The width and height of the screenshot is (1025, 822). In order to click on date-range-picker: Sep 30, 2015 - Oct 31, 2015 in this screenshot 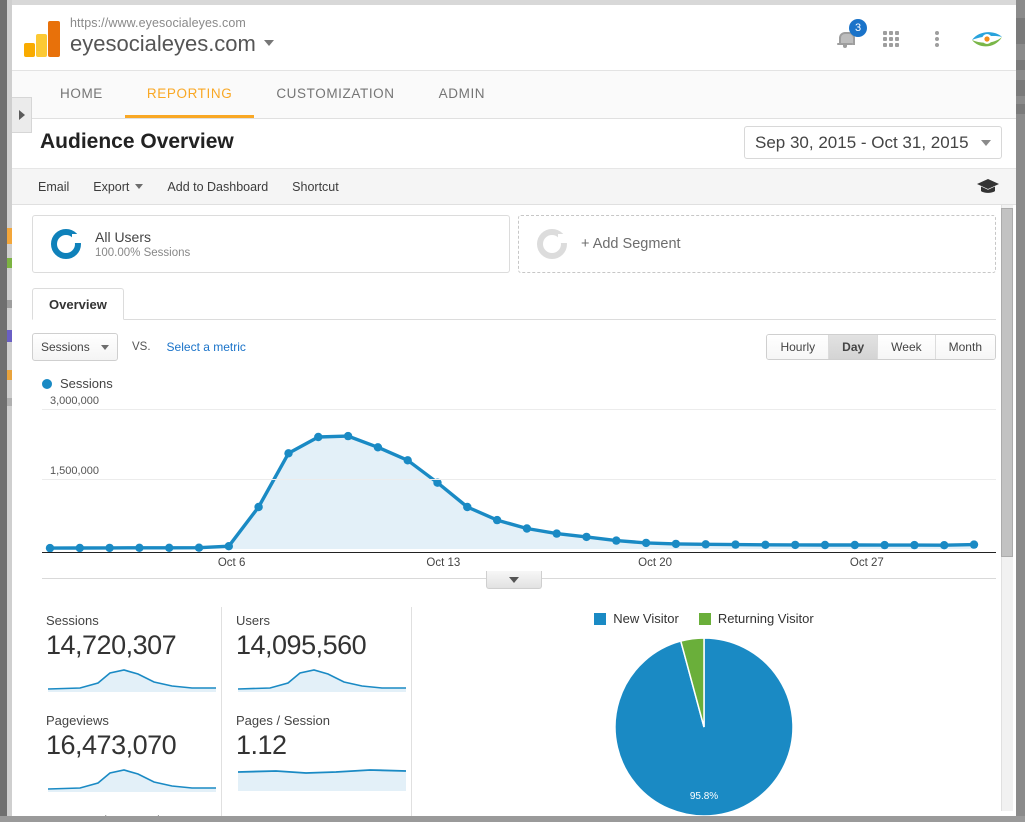, I will do `click(873, 142)`.